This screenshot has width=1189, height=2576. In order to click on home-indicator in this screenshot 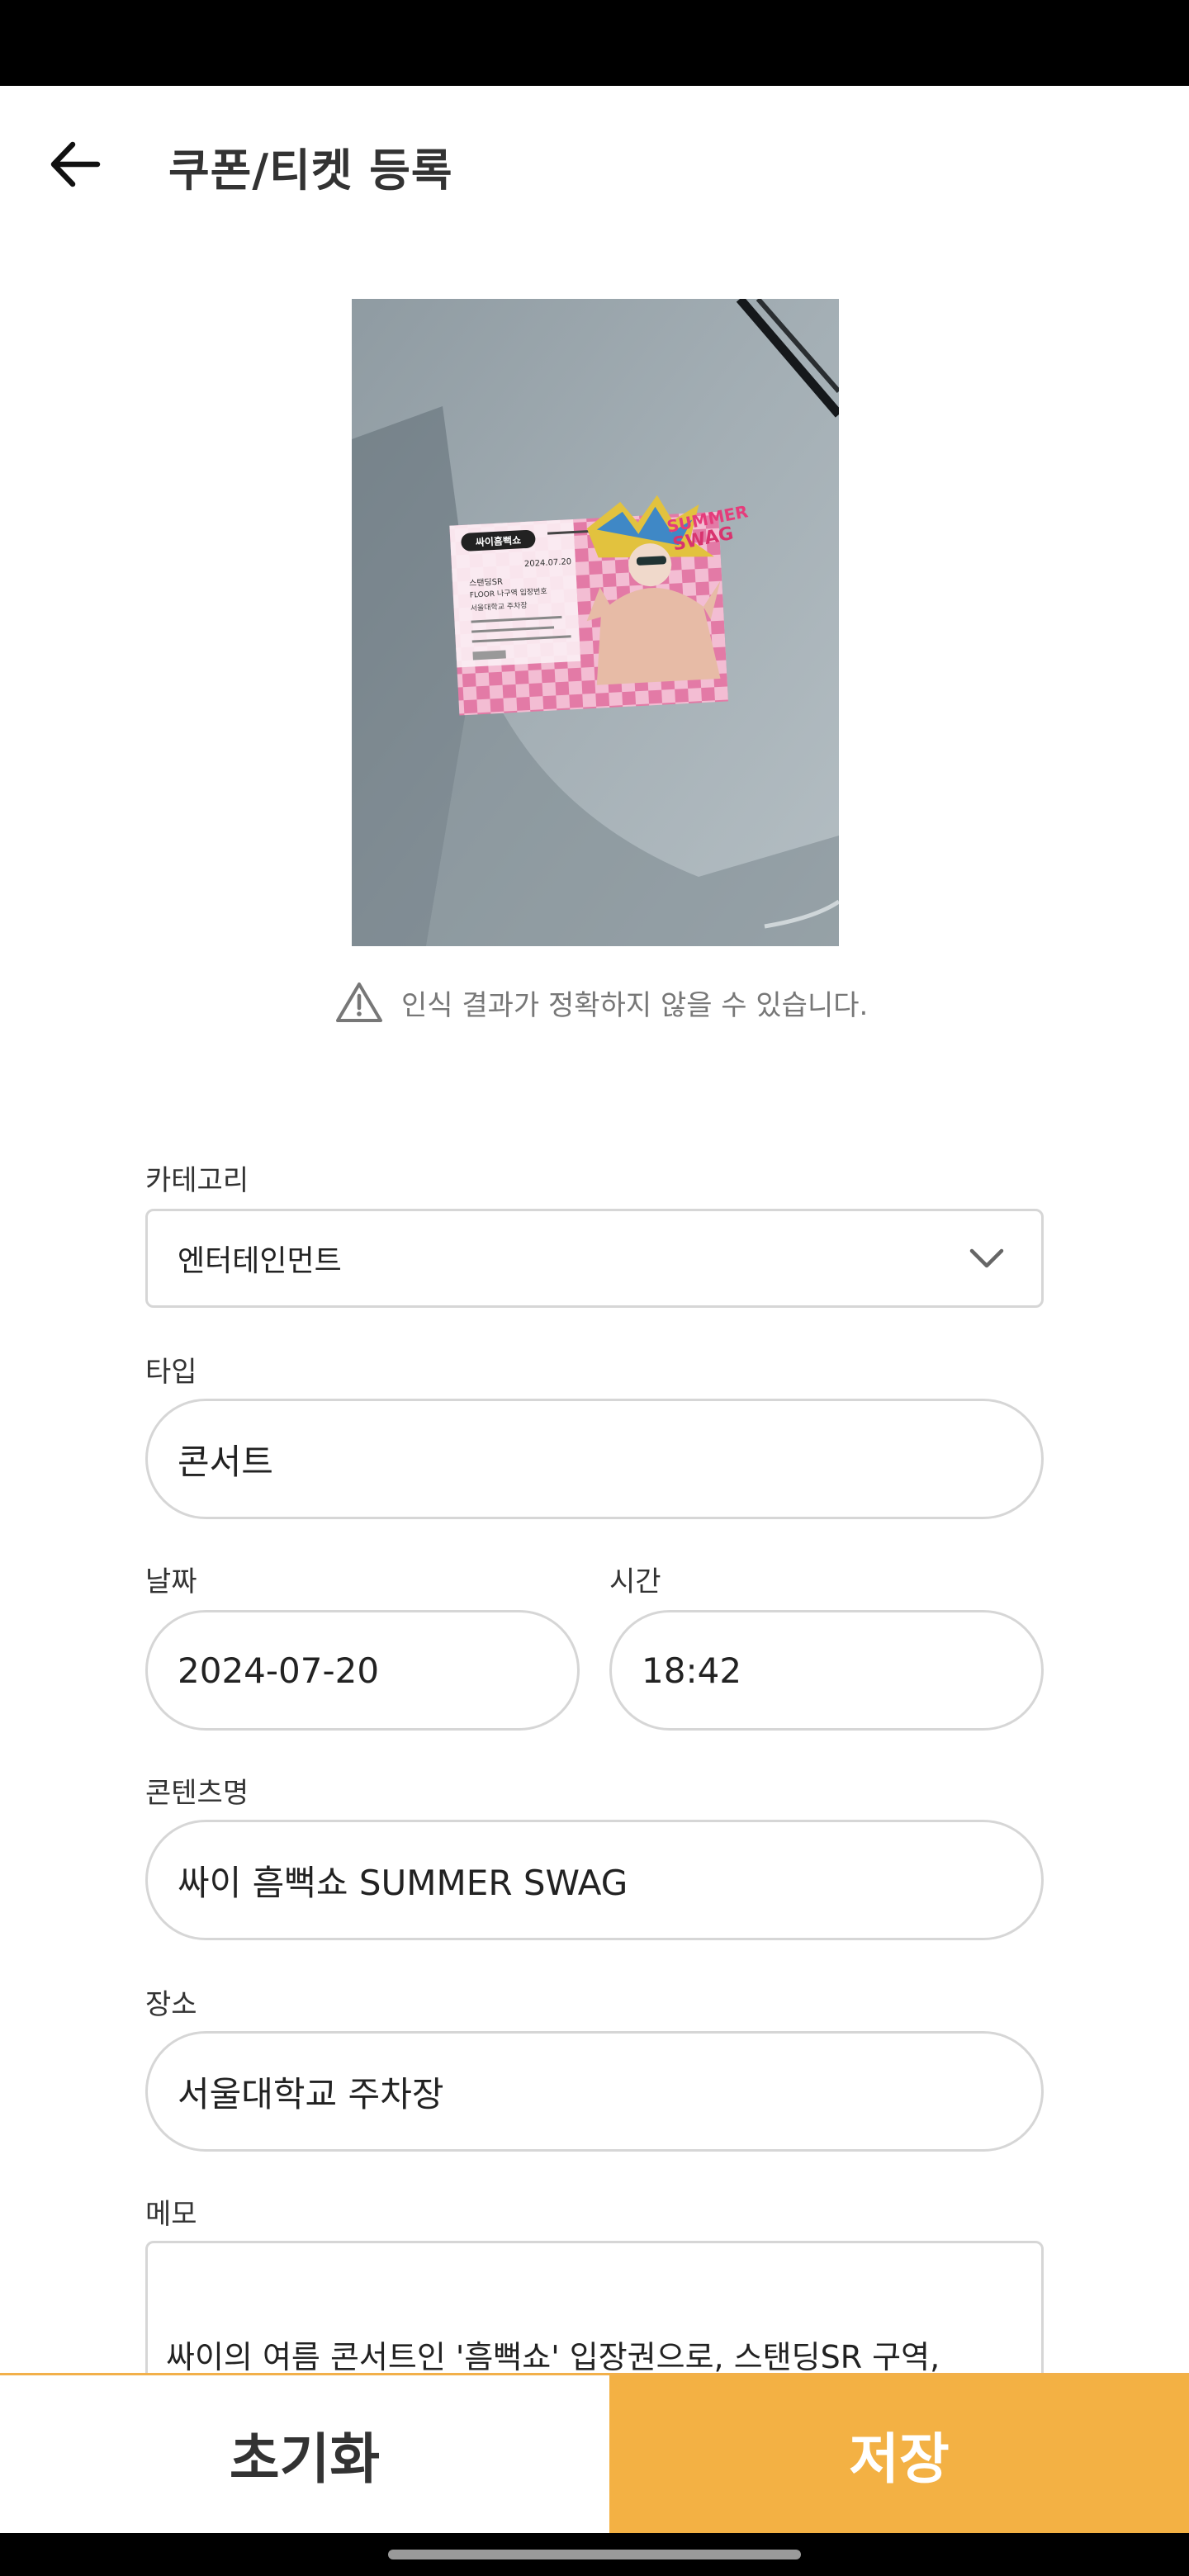, I will do `click(594, 2554)`.